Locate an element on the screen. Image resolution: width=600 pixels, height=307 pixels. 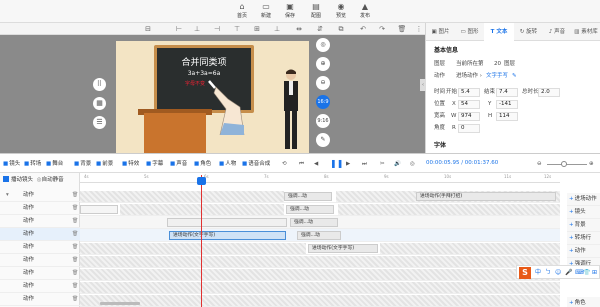
start-input: 5.4 is located at coordinates (469, 92).